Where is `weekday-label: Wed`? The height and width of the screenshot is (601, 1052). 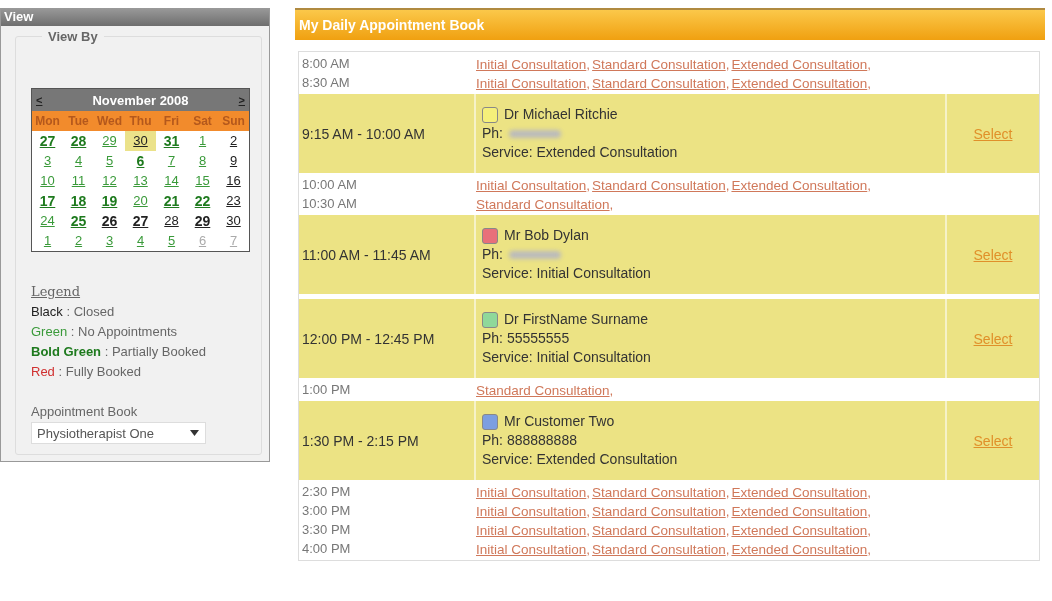 weekday-label: Wed is located at coordinates (109, 121).